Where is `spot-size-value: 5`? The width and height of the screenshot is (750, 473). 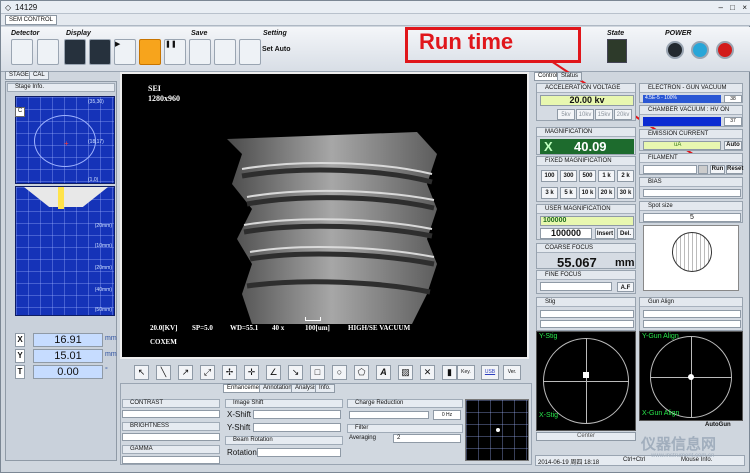
spot-size-value: 5 is located at coordinates (692, 217).